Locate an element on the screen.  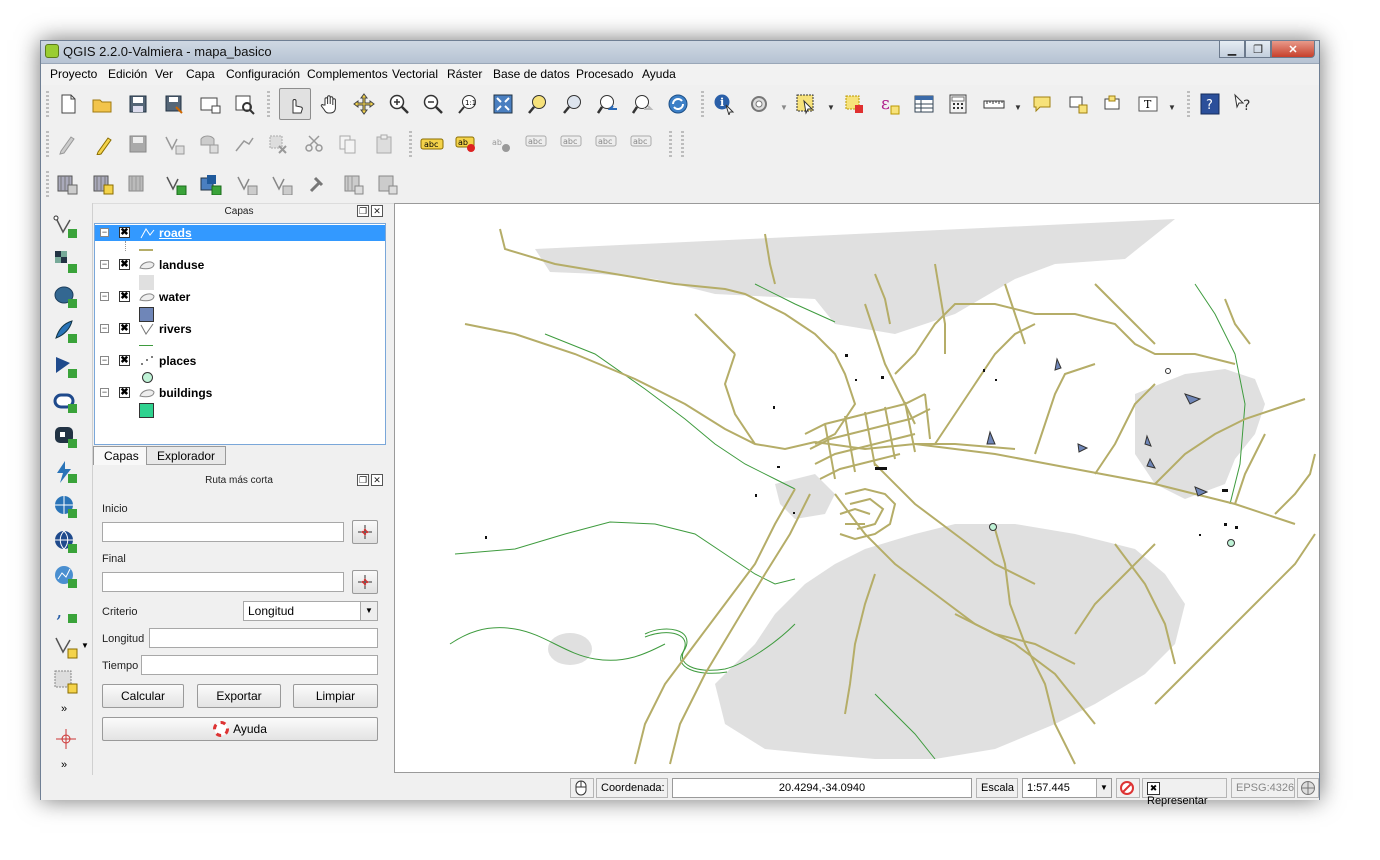
new-print-composer-icon is located at coordinates (210, 104).